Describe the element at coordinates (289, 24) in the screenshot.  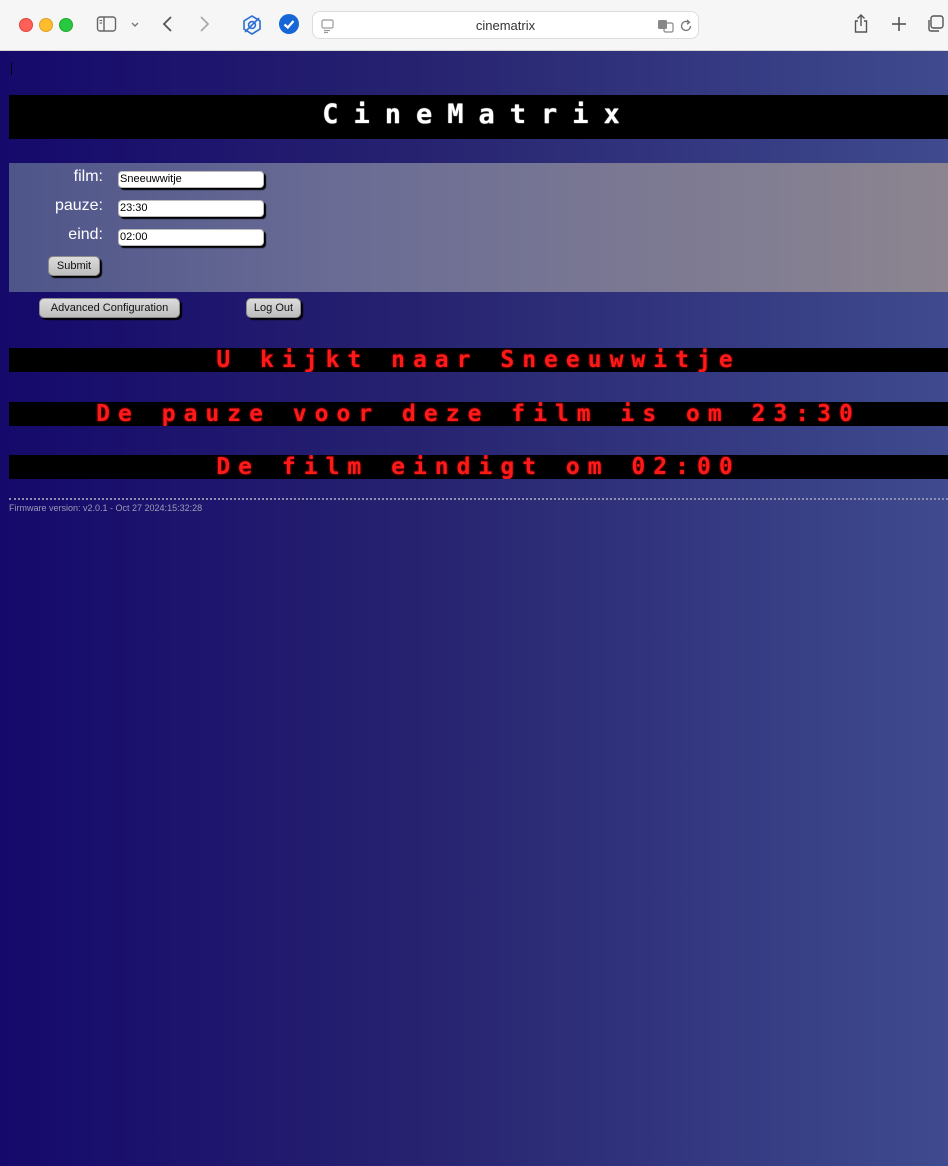
I see `checkmark-extension-icon` at that location.